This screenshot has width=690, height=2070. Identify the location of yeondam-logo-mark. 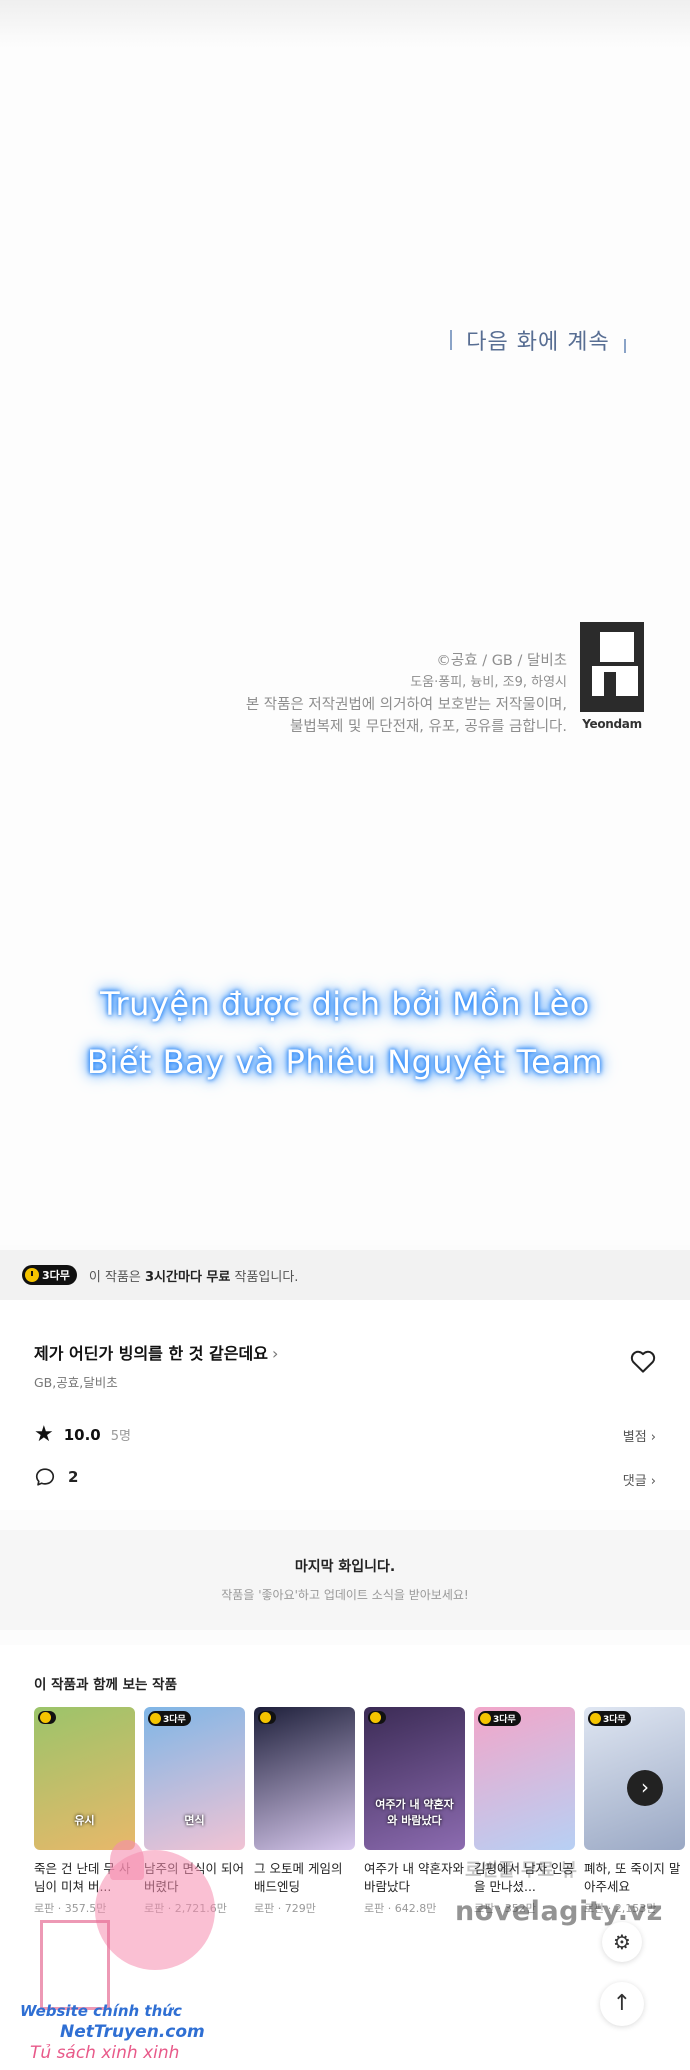
(612, 667).